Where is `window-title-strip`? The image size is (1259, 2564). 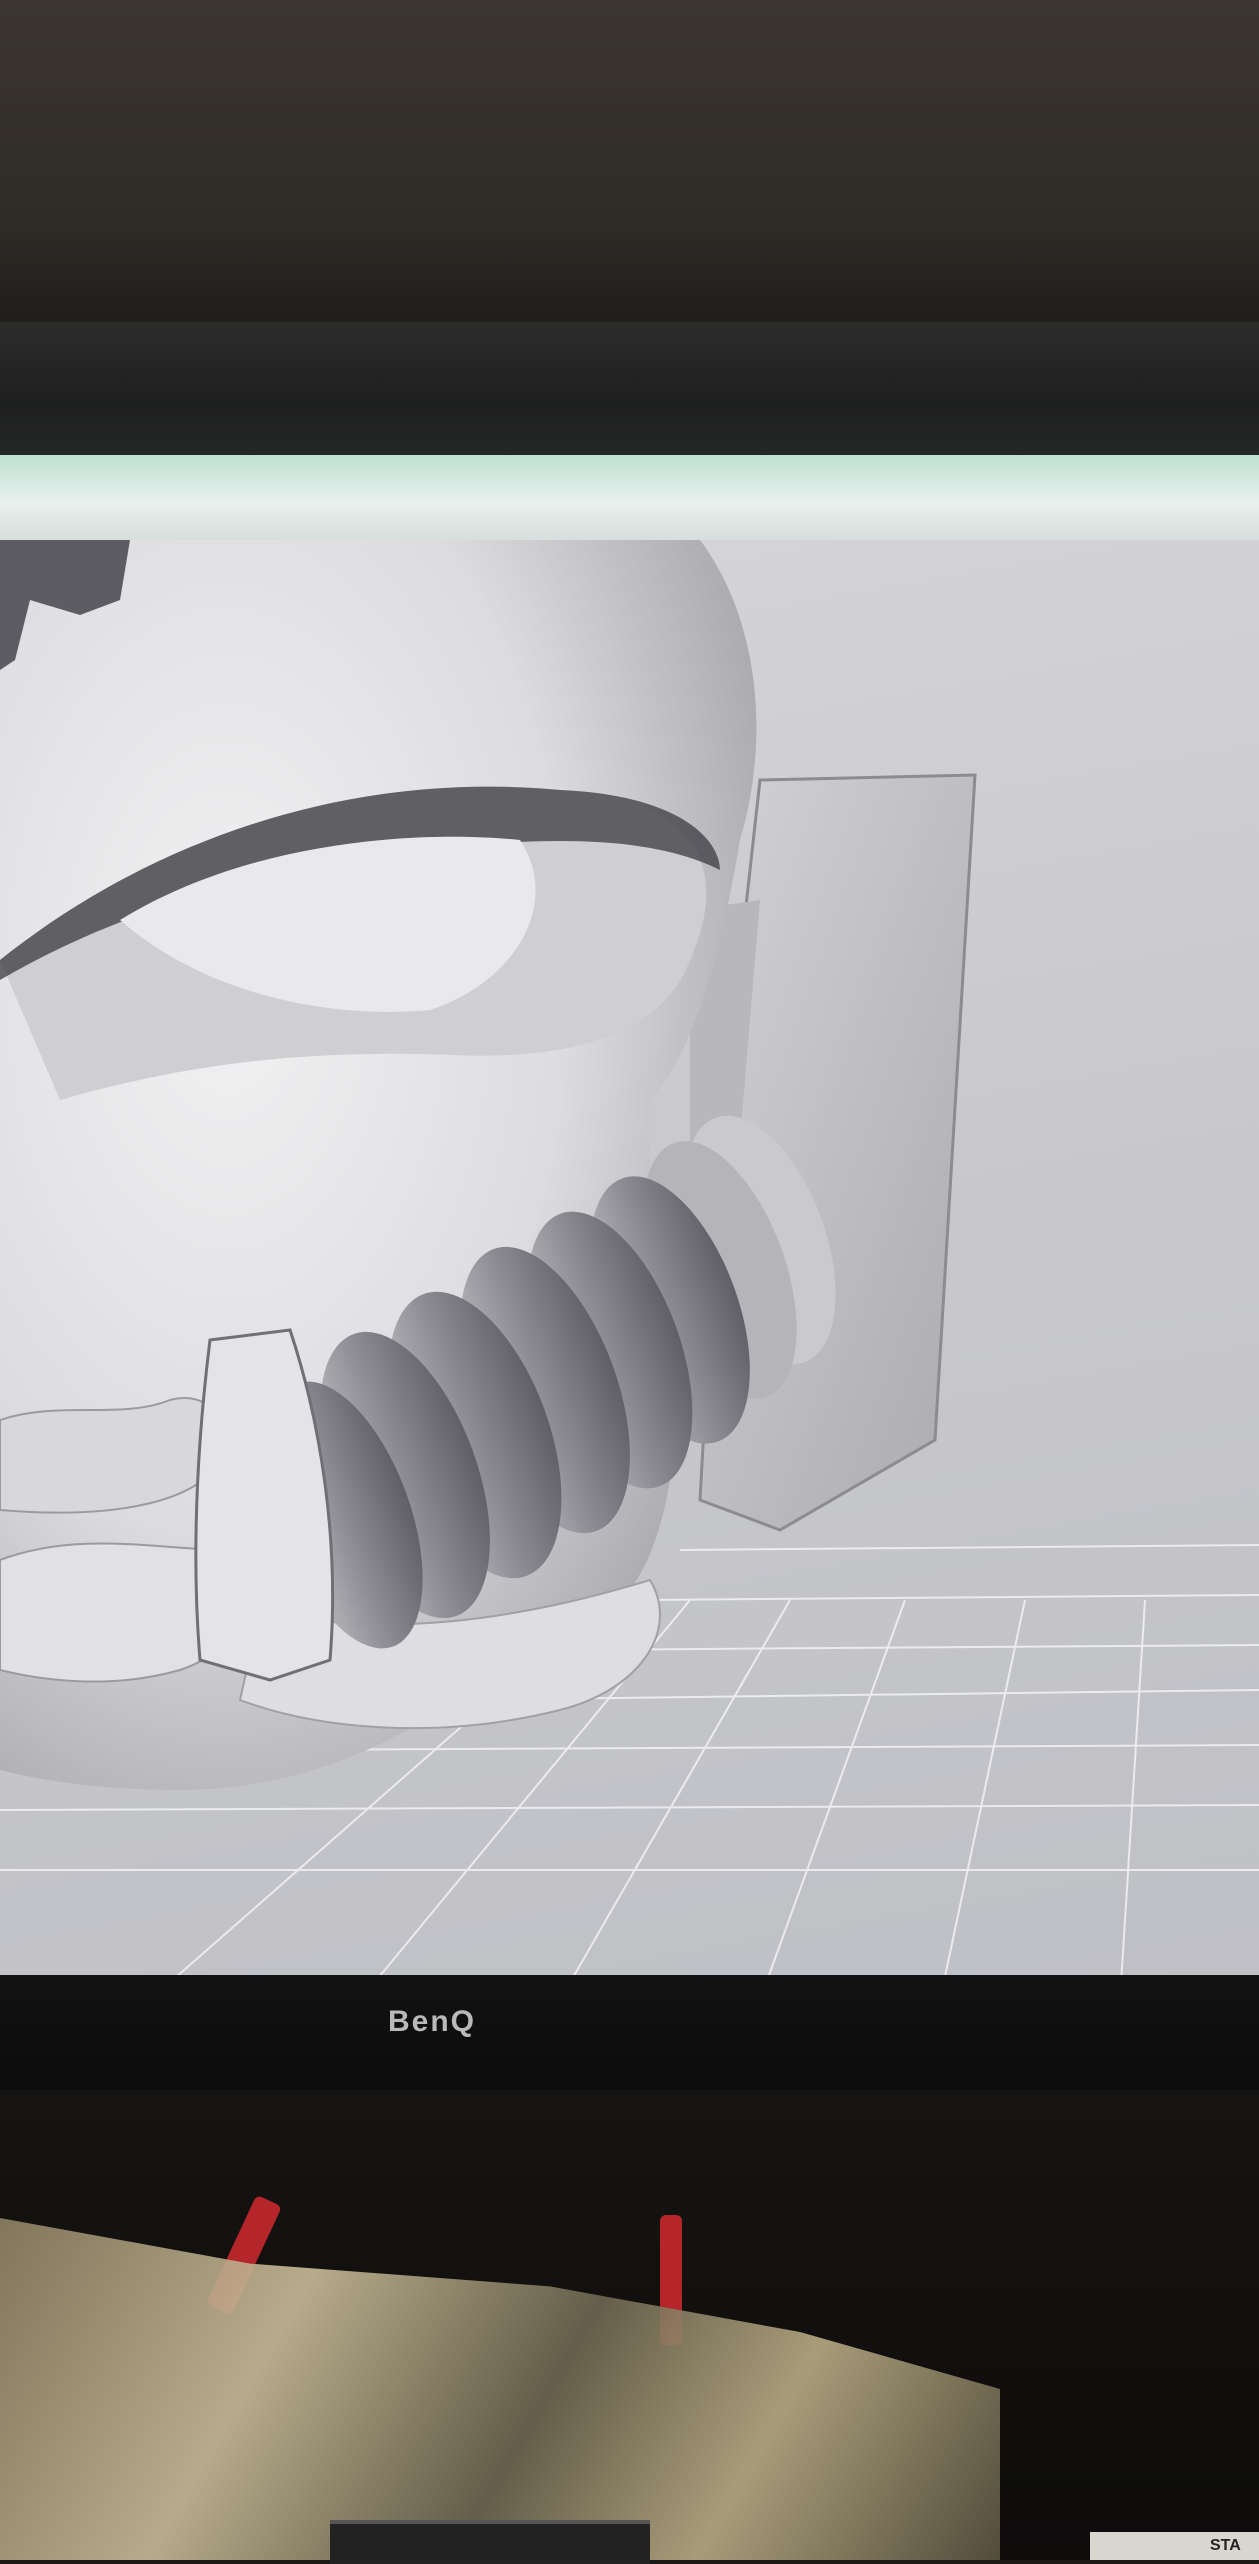
window-title-strip is located at coordinates (629, 497).